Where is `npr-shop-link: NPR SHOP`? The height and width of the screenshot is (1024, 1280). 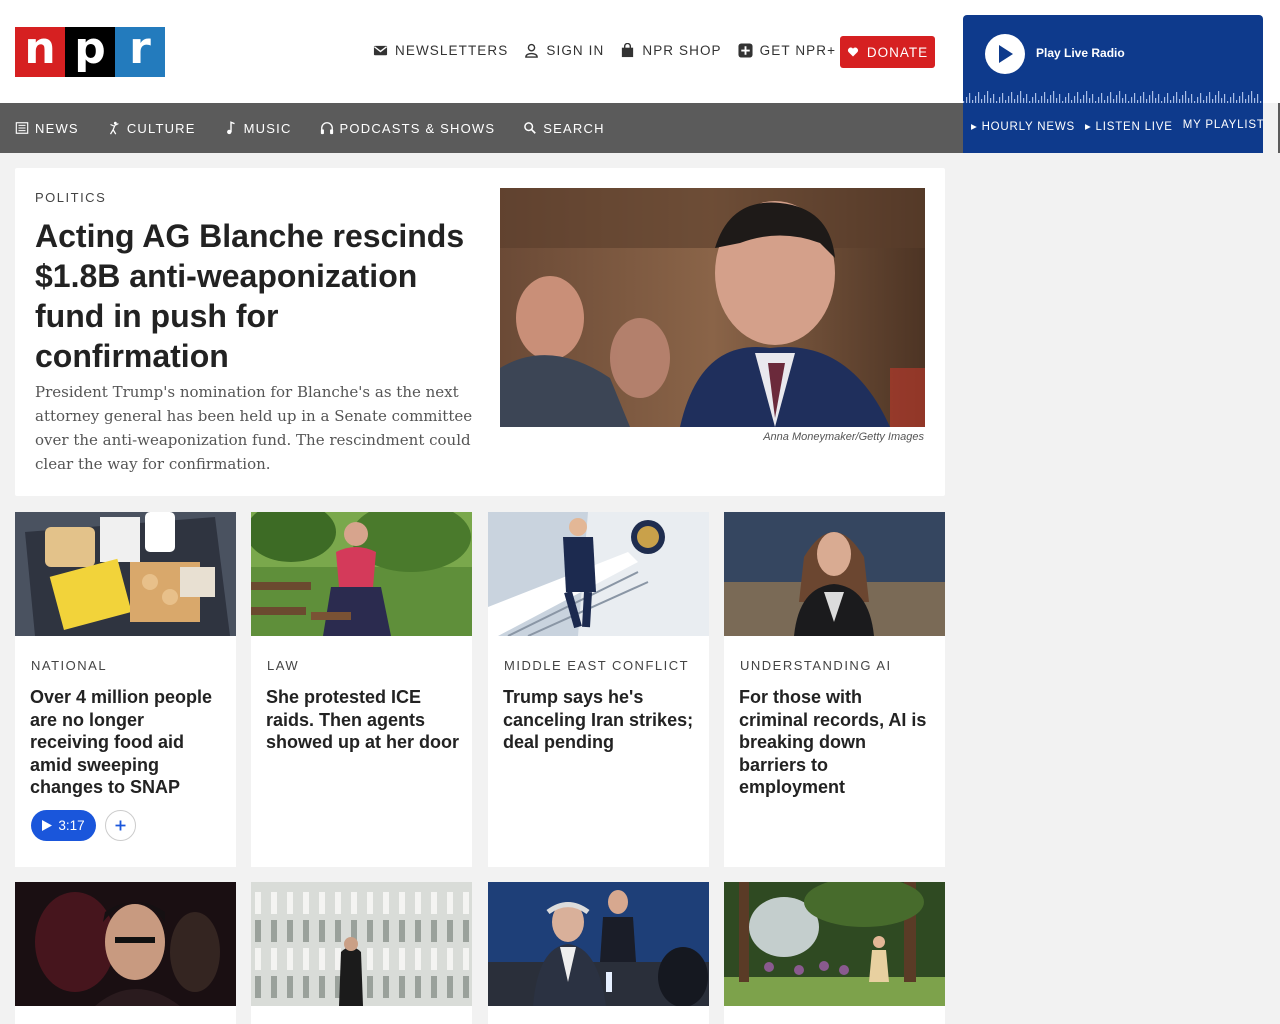
npr-shop-link: NPR SHOP is located at coordinates (670, 50).